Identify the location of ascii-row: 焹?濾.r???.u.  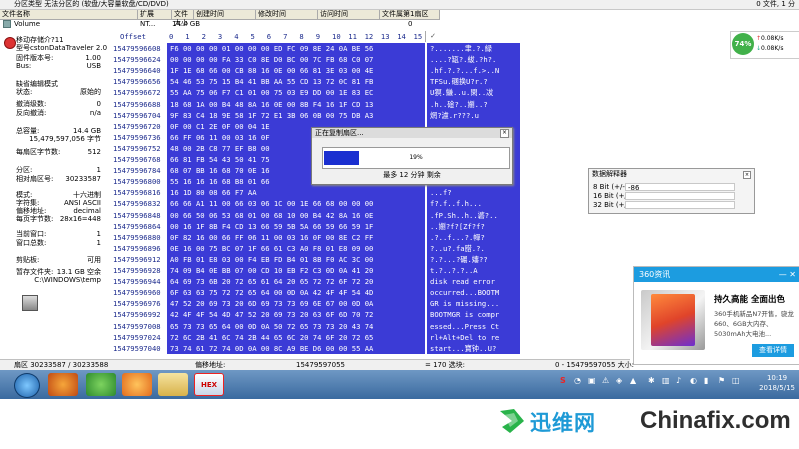
(454, 115).